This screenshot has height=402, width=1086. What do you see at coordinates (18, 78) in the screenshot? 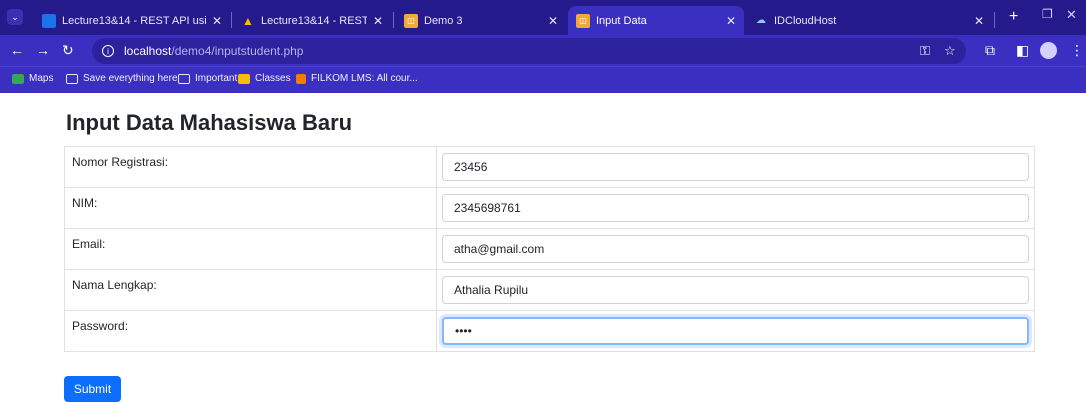
I see `maps-icon` at bounding box center [18, 78].